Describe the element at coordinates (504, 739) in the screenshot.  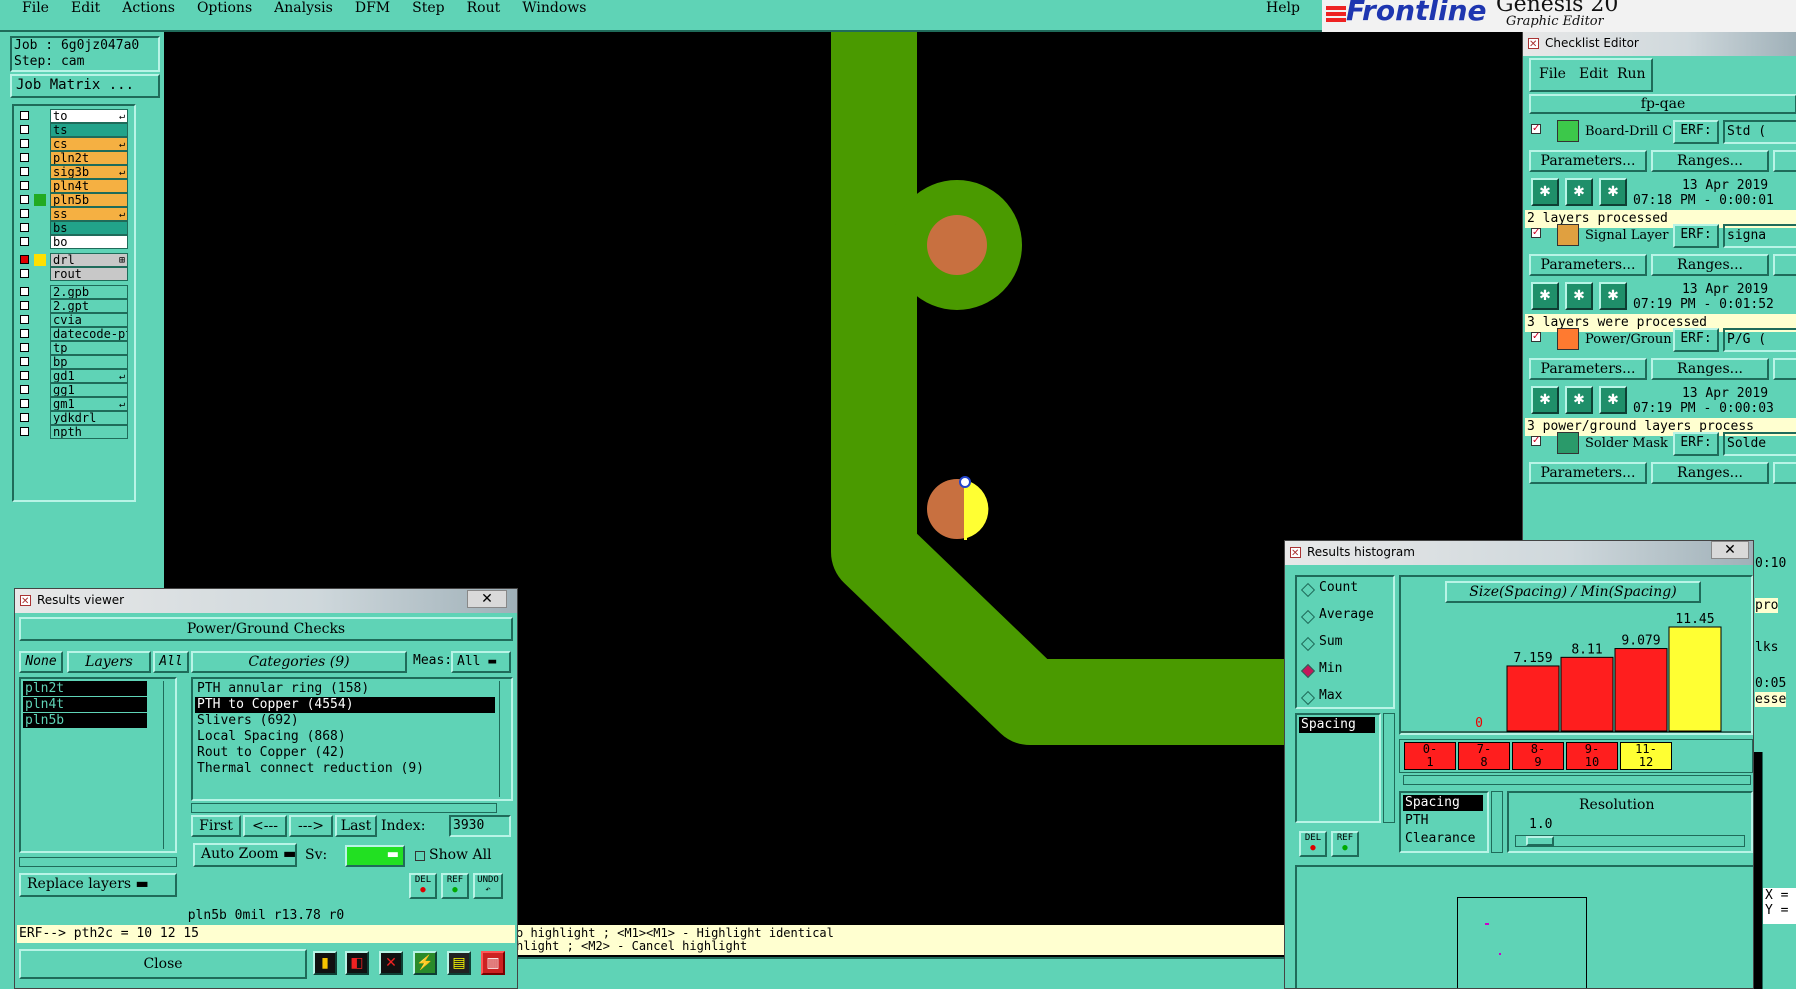
I see `category-list-scrollbar` at that location.